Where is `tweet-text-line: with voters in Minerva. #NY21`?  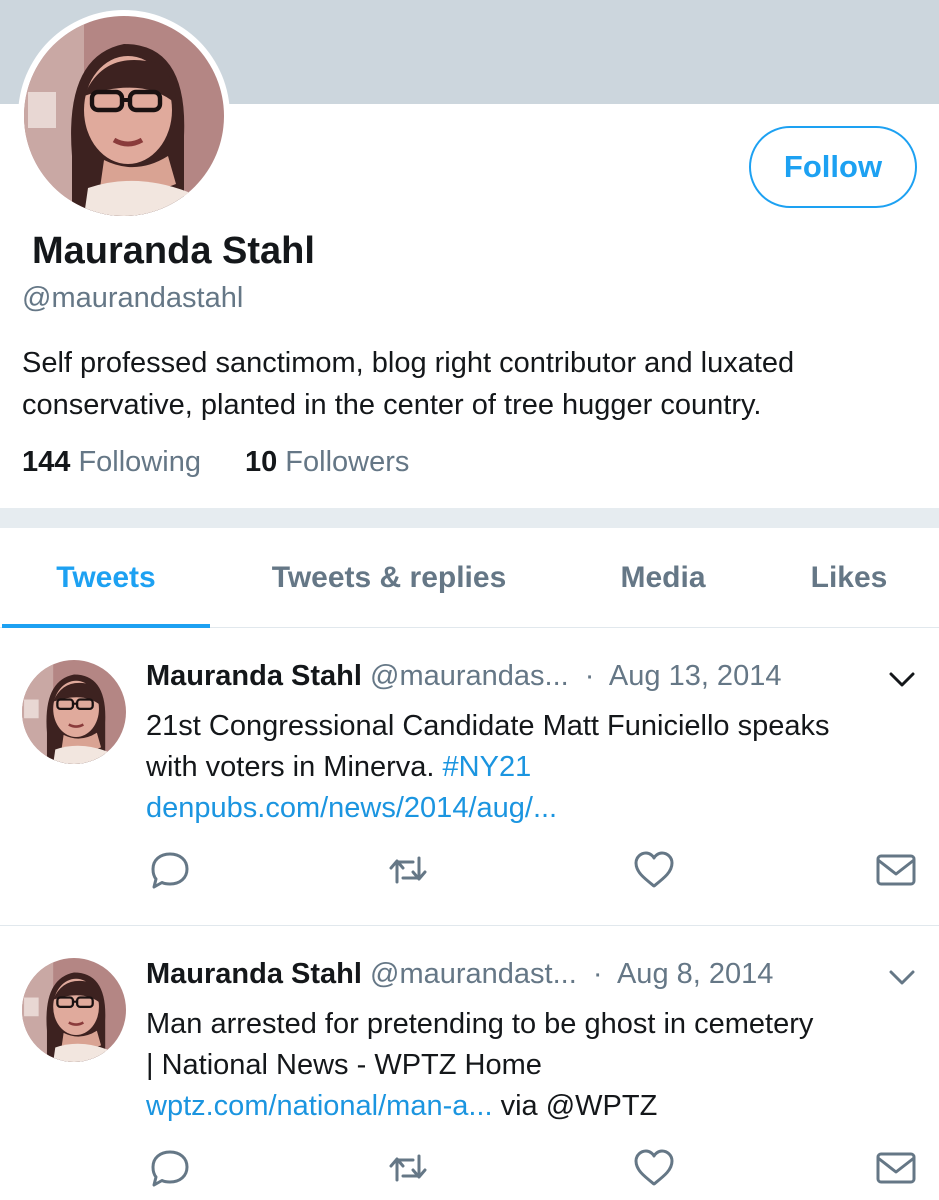
tweet-text-line: with voters in Minerva. #NY21 is located at coordinates (536, 767).